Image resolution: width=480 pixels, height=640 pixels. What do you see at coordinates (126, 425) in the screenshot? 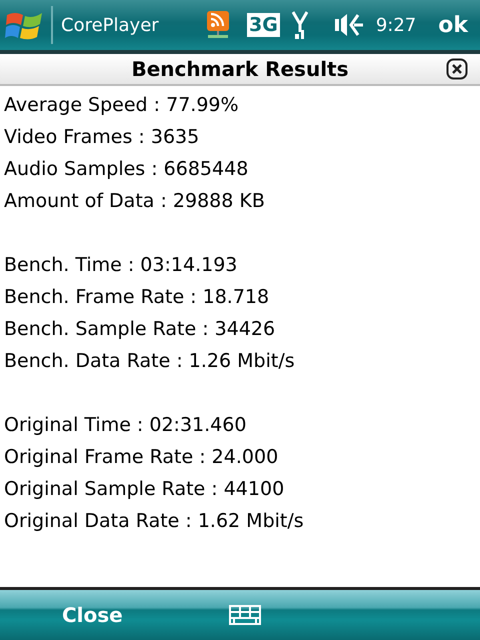
I see `result-line: Original Time : 02:31.460` at bounding box center [126, 425].